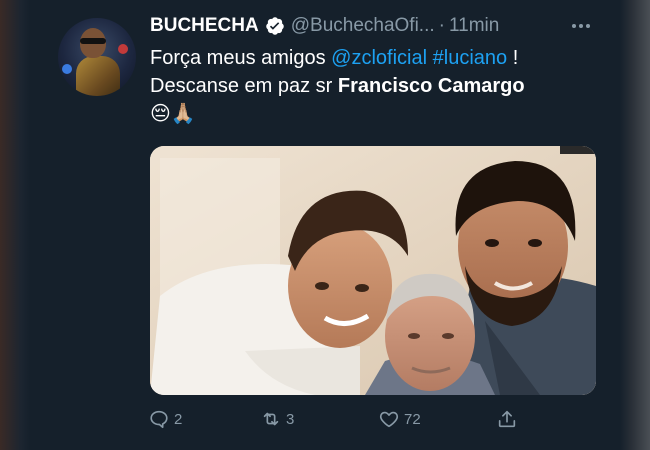 This screenshot has width=650, height=450. Describe the element at coordinates (93, 41) in the screenshot. I see `avatar-sunglasses` at that location.